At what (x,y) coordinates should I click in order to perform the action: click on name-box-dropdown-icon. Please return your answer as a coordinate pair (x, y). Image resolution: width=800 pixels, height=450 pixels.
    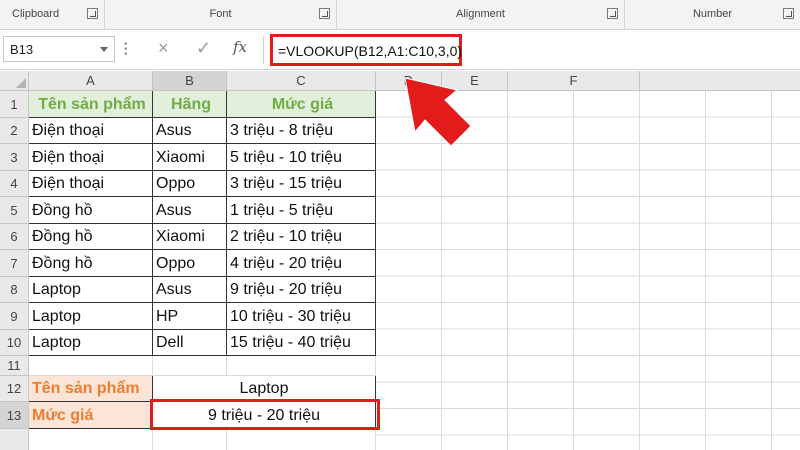
    Looking at the image, I should click on (104, 49).